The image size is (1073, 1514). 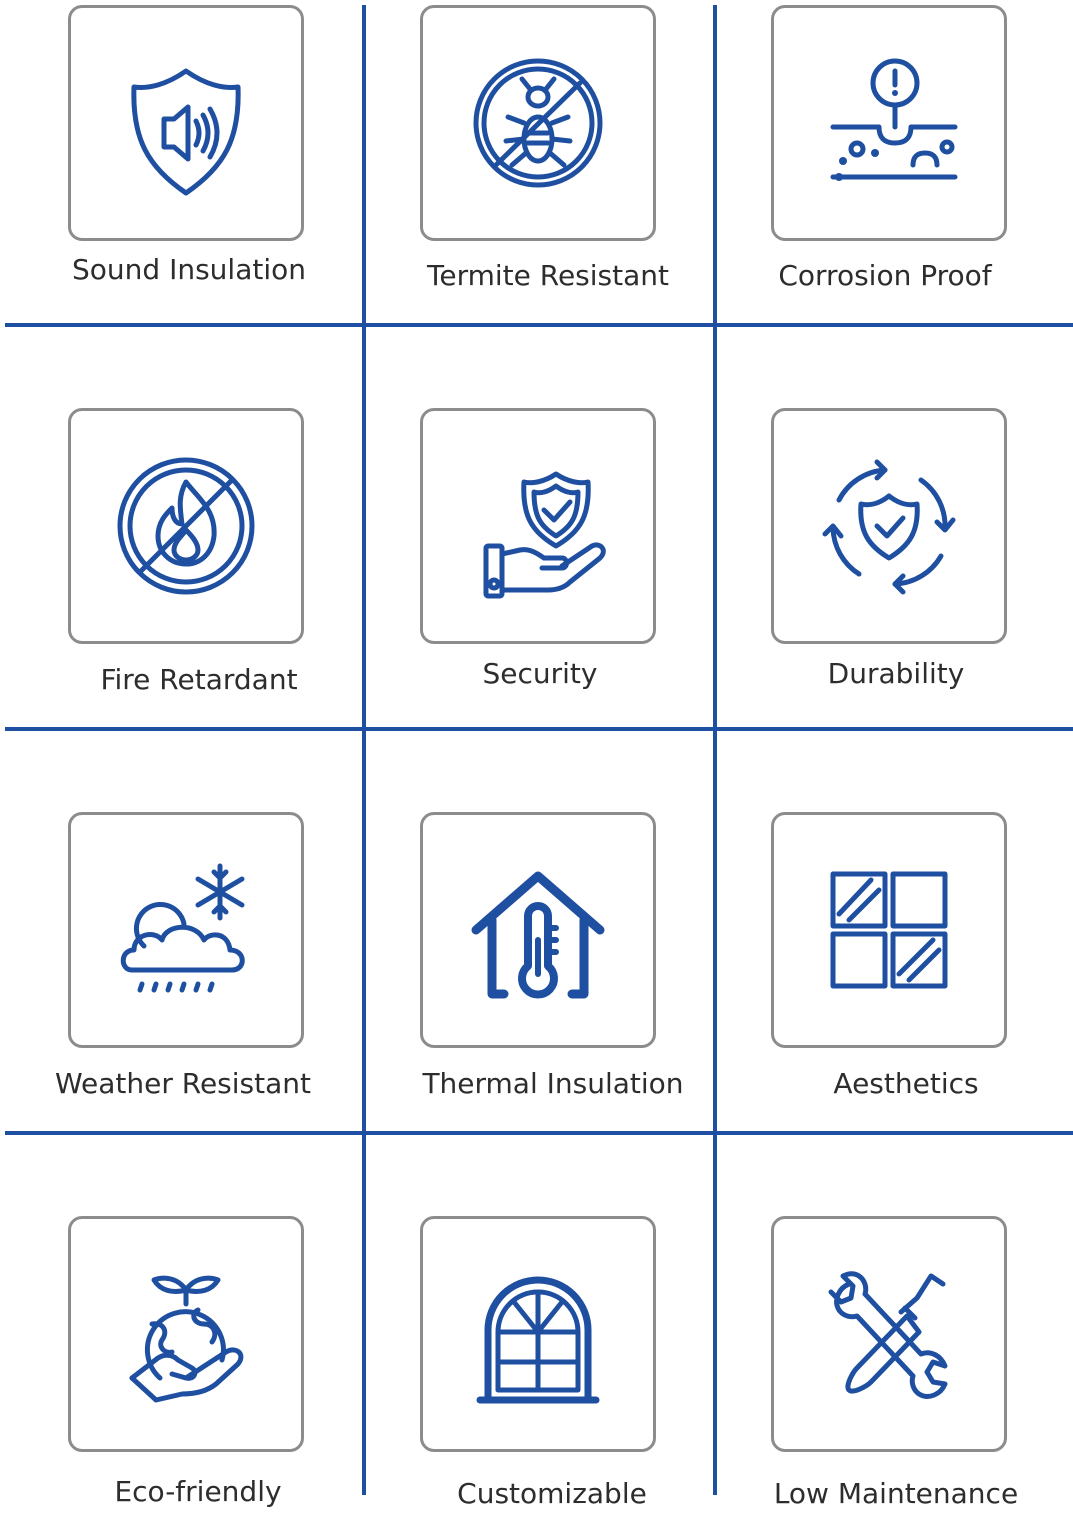 I want to click on feature-label: Corrosion Proof, so click(x=885, y=275).